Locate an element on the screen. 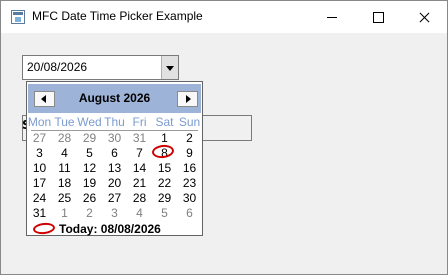  calendar-day: 11 is located at coordinates (64, 168).